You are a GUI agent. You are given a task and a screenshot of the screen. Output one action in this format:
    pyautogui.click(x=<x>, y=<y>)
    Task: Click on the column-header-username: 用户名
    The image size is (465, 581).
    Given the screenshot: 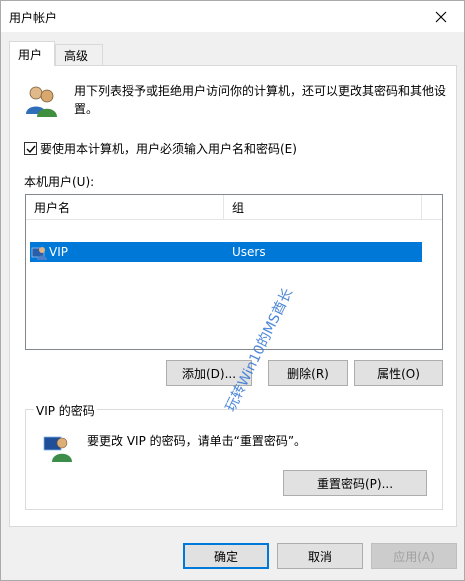 What is the action you would take?
    pyautogui.click(x=125, y=207)
    